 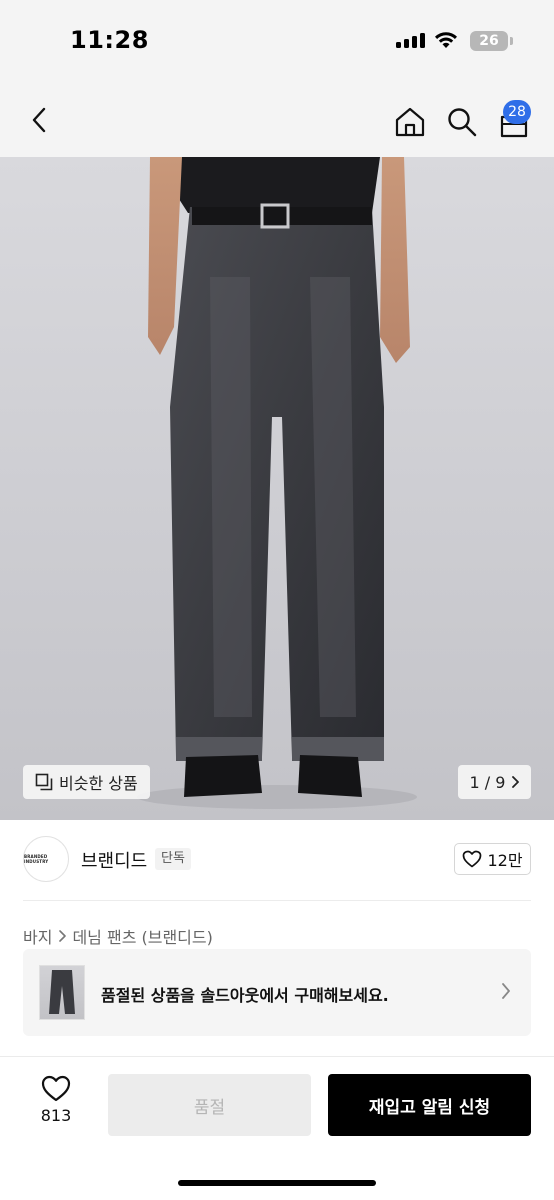 I want to click on status-bar: 11:28 26, so click(x=277, y=41).